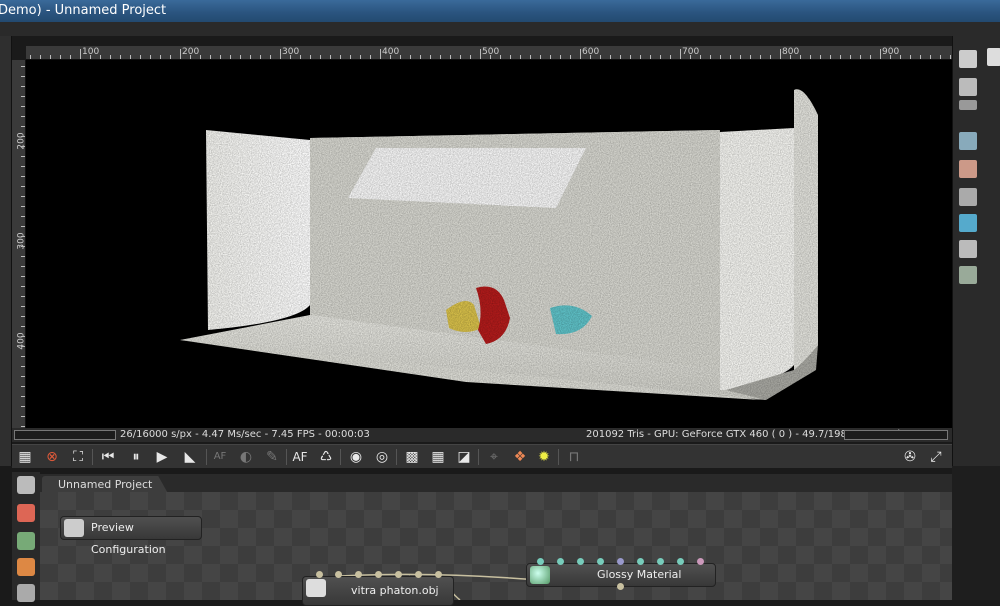 This screenshot has height=606, width=1000. What do you see at coordinates (300, 457) in the screenshot?
I see `autofocus-button: AF` at bounding box center [300, 457].